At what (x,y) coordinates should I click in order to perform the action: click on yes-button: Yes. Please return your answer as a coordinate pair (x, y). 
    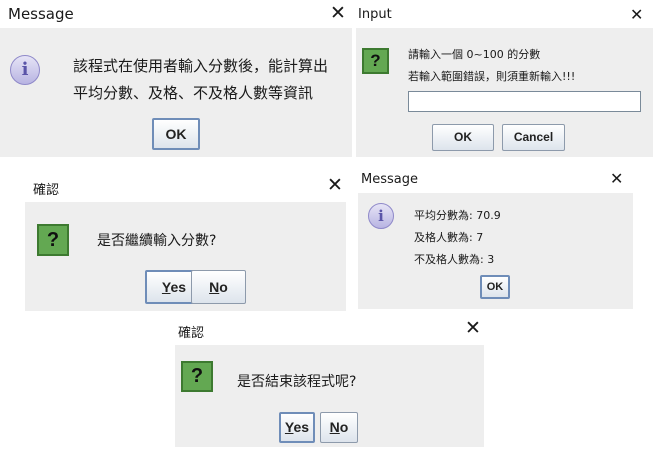
    Looking at the image, I should click on (297, 427).